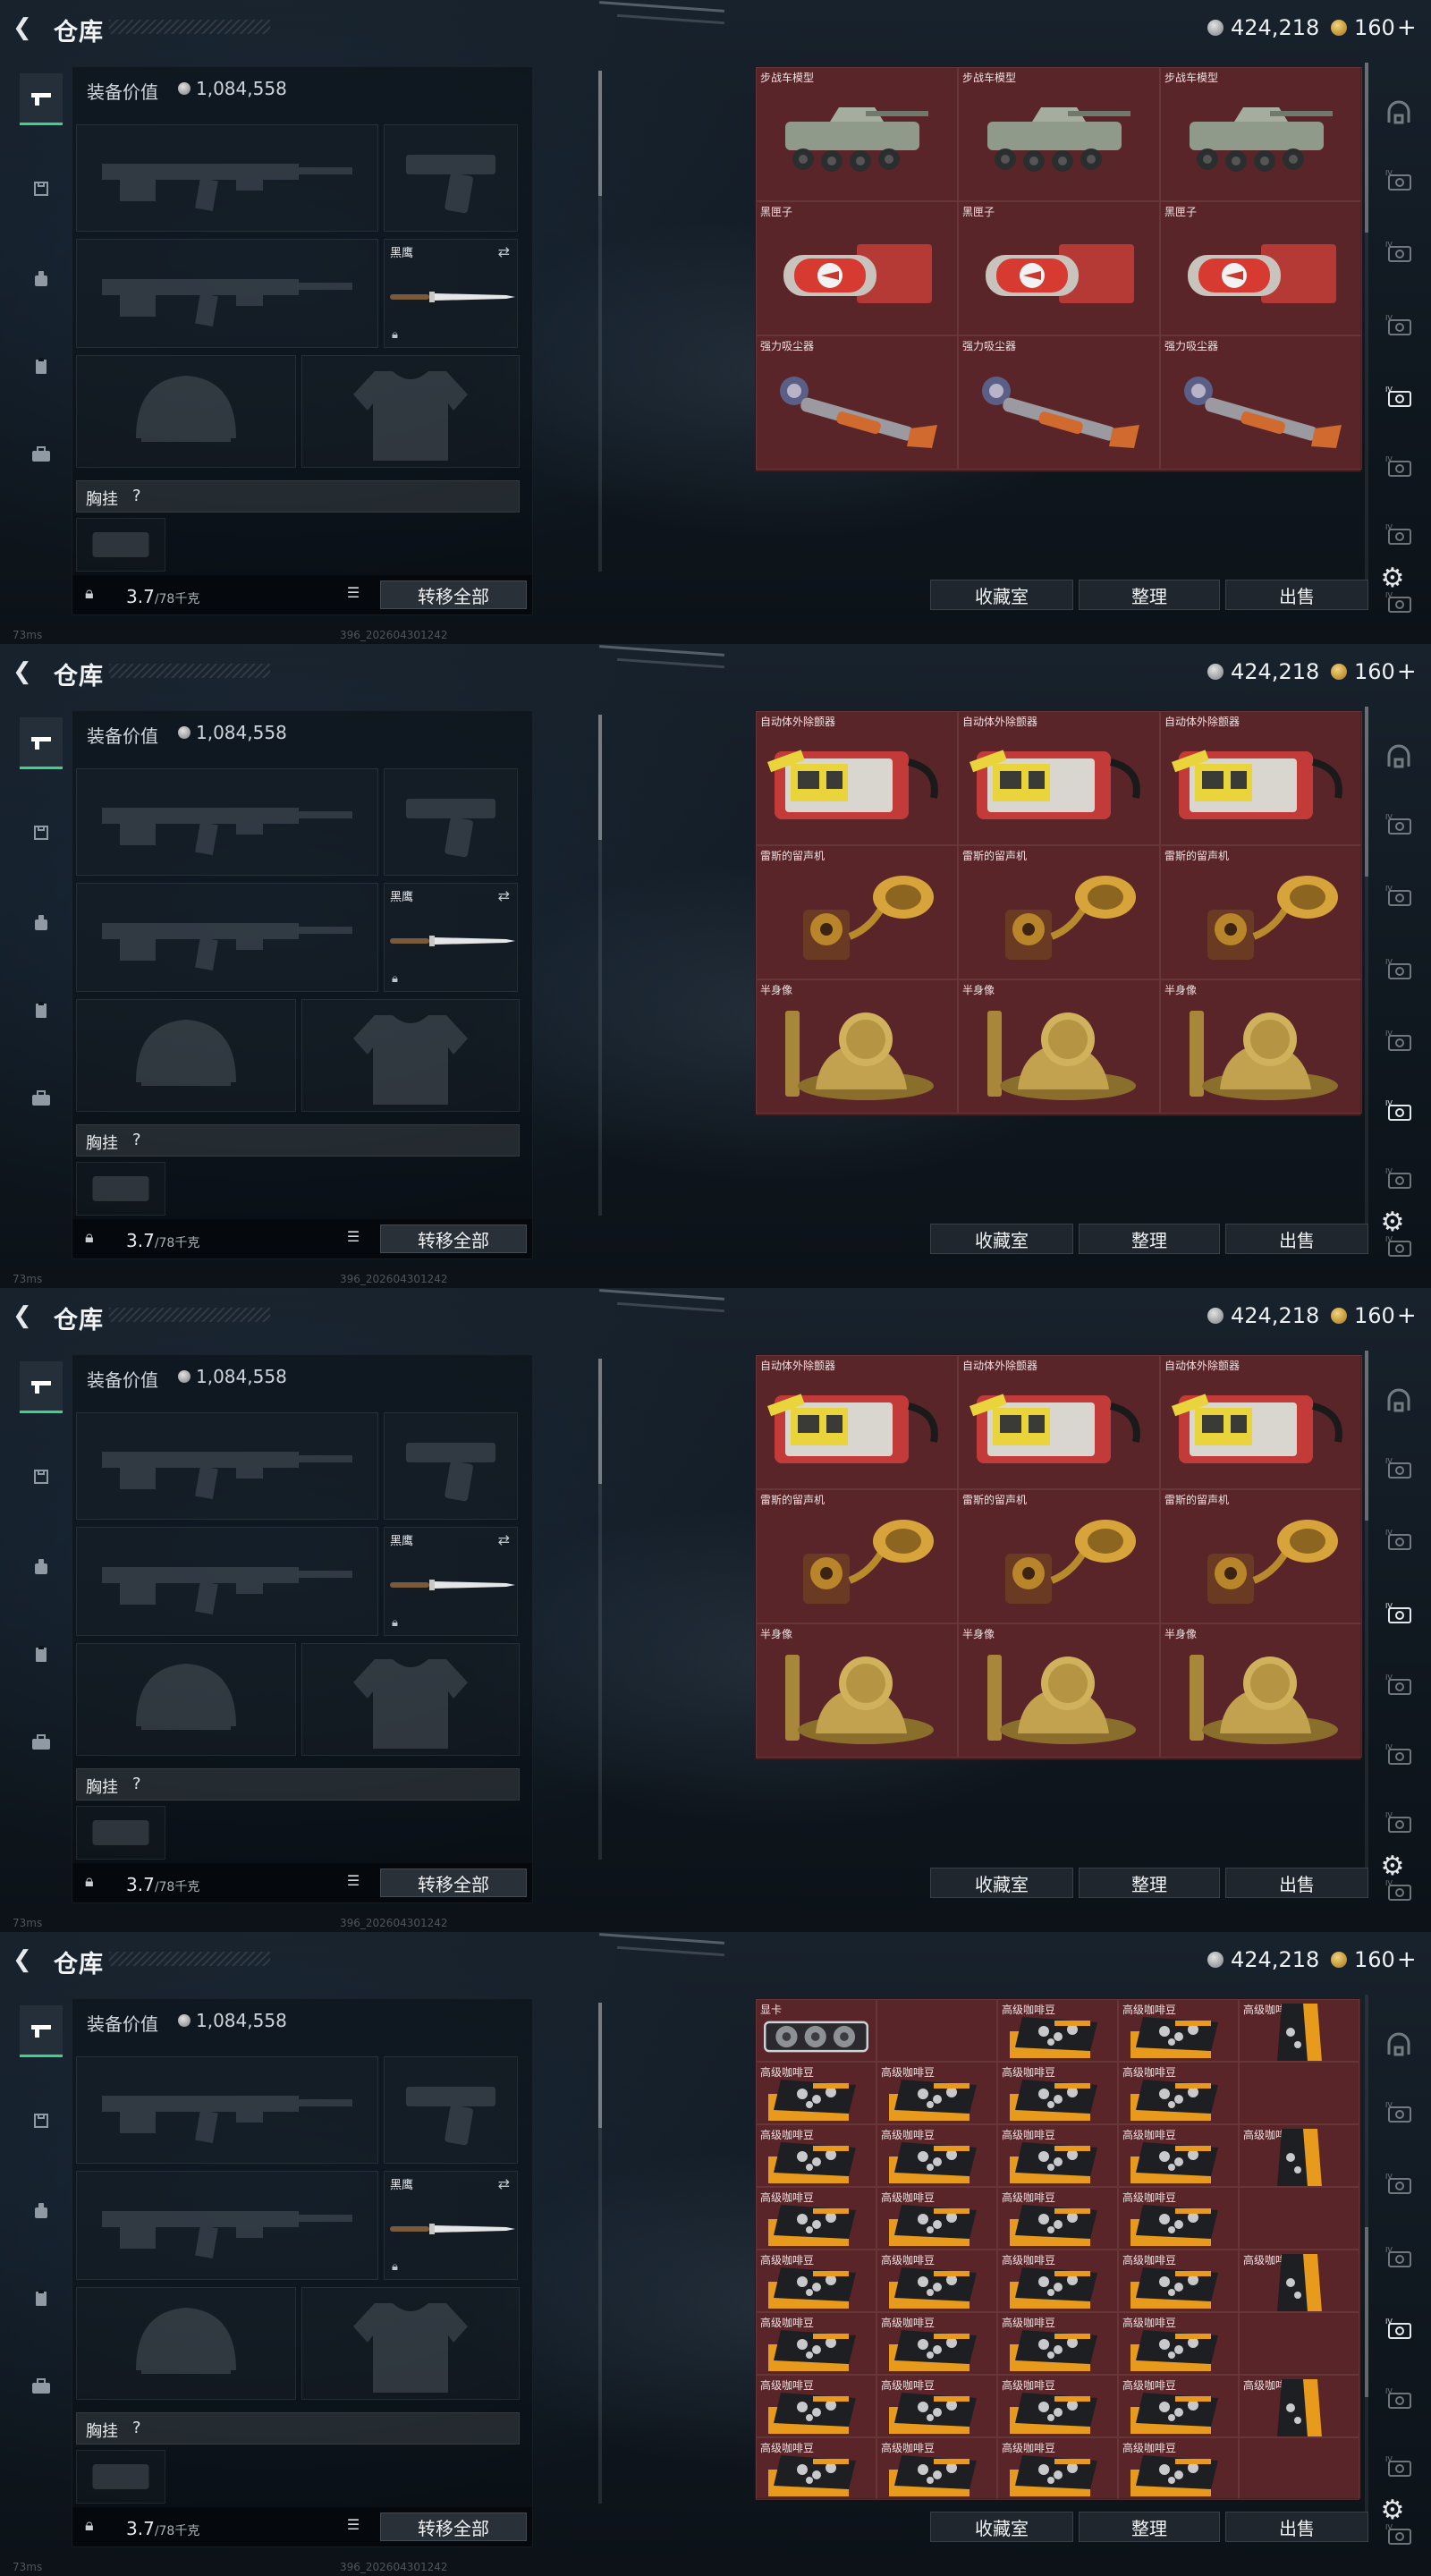 The image size is (1431, 2576). Describe the element at coordinates (42, 2121) in the screenshot. I see `vest-icon` at that location.